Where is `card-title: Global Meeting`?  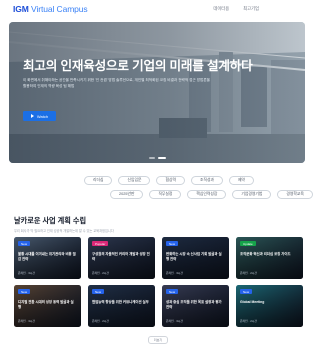 card-title: Global Meeting is located at coordinates (252, 302).